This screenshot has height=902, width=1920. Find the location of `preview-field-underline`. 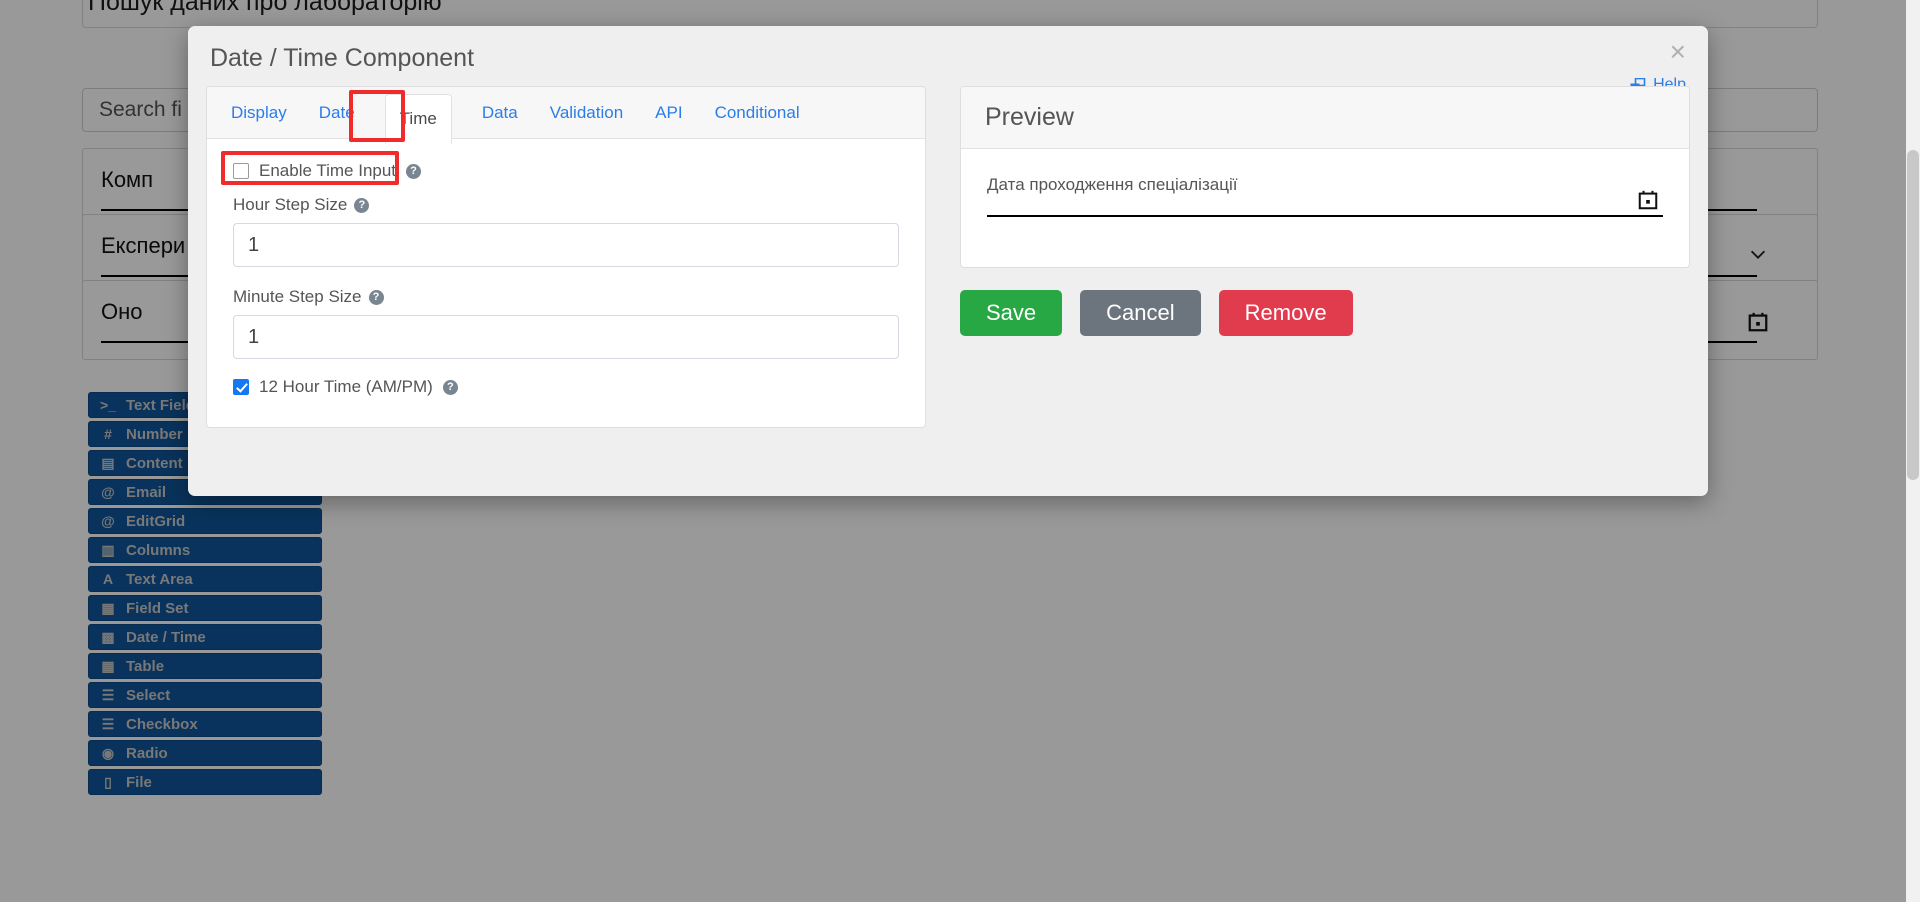

preview-field-underline is located at coordinates (1325, 216).